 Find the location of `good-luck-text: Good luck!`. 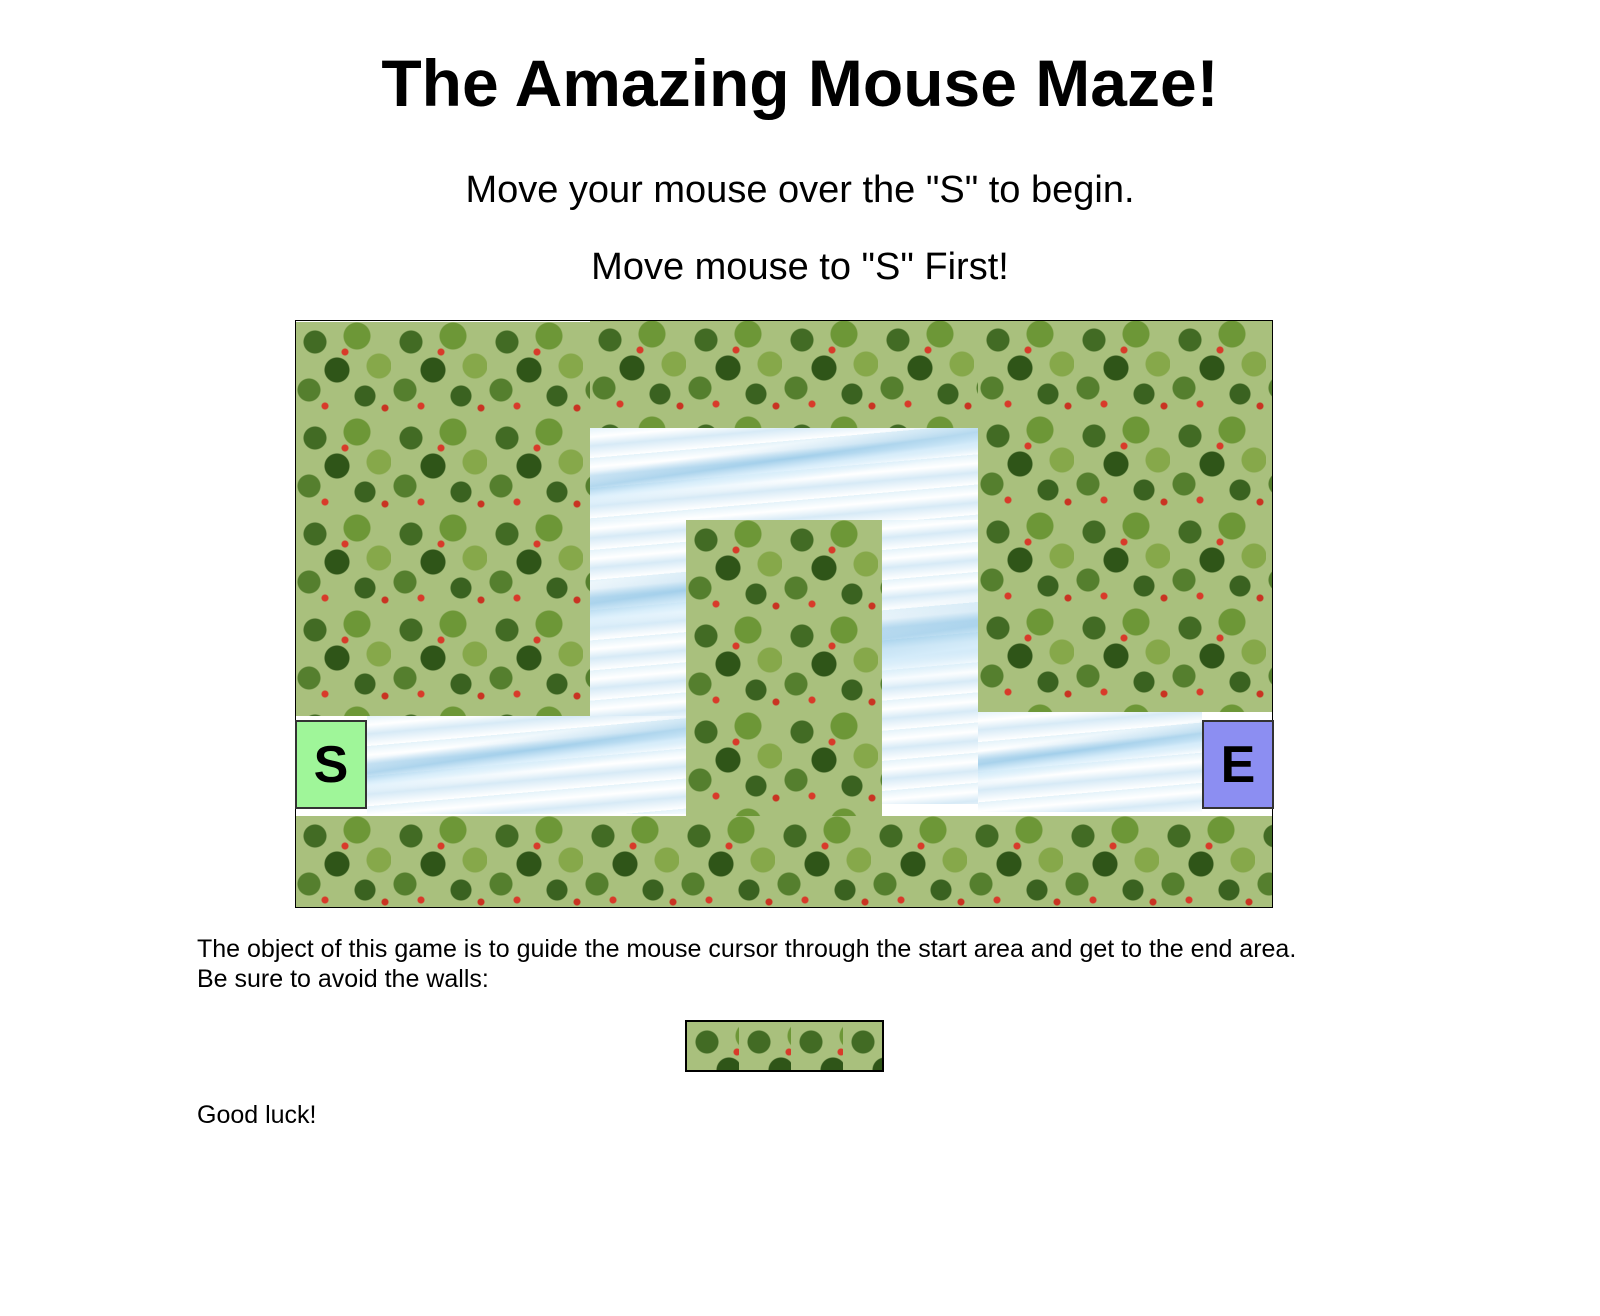

good-luck-text: Good luck! is located at coordinates (257, 1115).